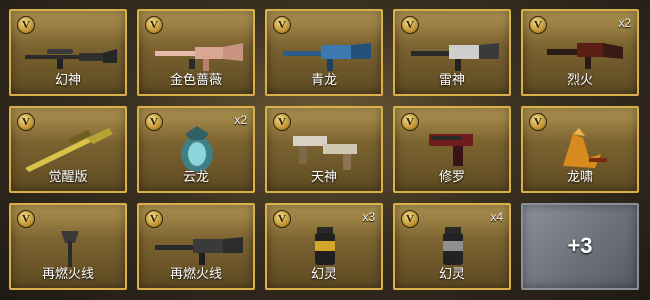 Image resolution: width=650 pixels, height=300 pixels. Describe the element at coordinates (67, 79) in the screenshot. I see `item-name: 幻神` at that location.